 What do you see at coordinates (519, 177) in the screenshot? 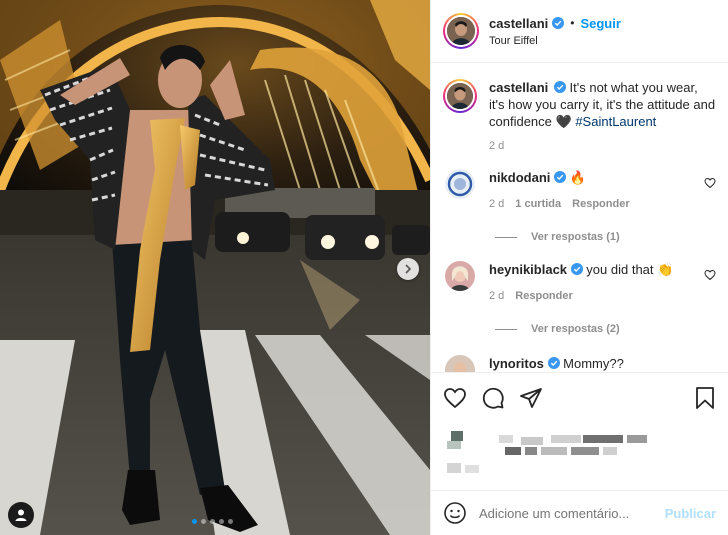
I see `comment-username: nikdodani` at bounding box center [519, 177].